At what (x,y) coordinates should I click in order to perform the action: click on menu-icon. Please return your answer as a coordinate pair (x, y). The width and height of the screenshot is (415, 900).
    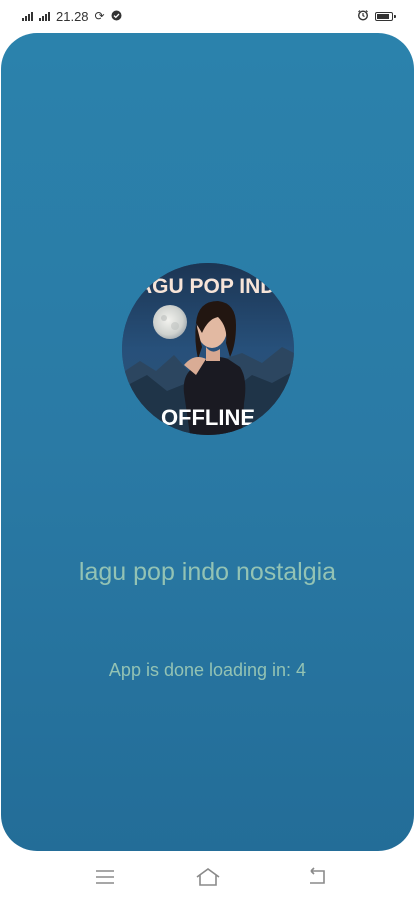
    Looking at the image, I should click on (105, 877).